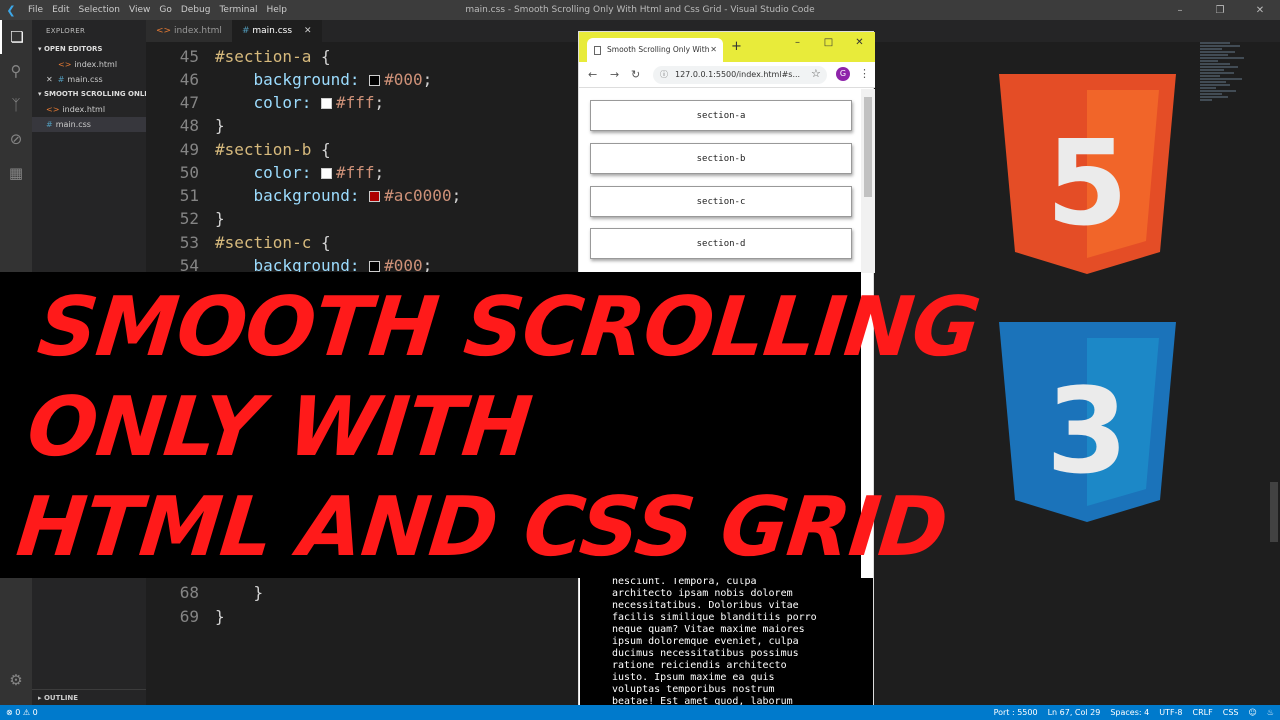 The height and width of the screenshot is (720, 1280). What do you see at coordinates (196, 10) in the screenshot?
I see `menu-debug: Debug` at bounding box center [196, 10].